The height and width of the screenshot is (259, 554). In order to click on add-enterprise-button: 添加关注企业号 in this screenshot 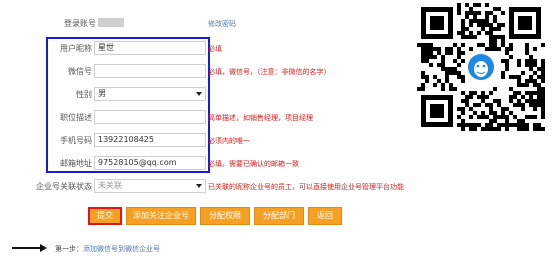, I will do `click(161, 216)`.